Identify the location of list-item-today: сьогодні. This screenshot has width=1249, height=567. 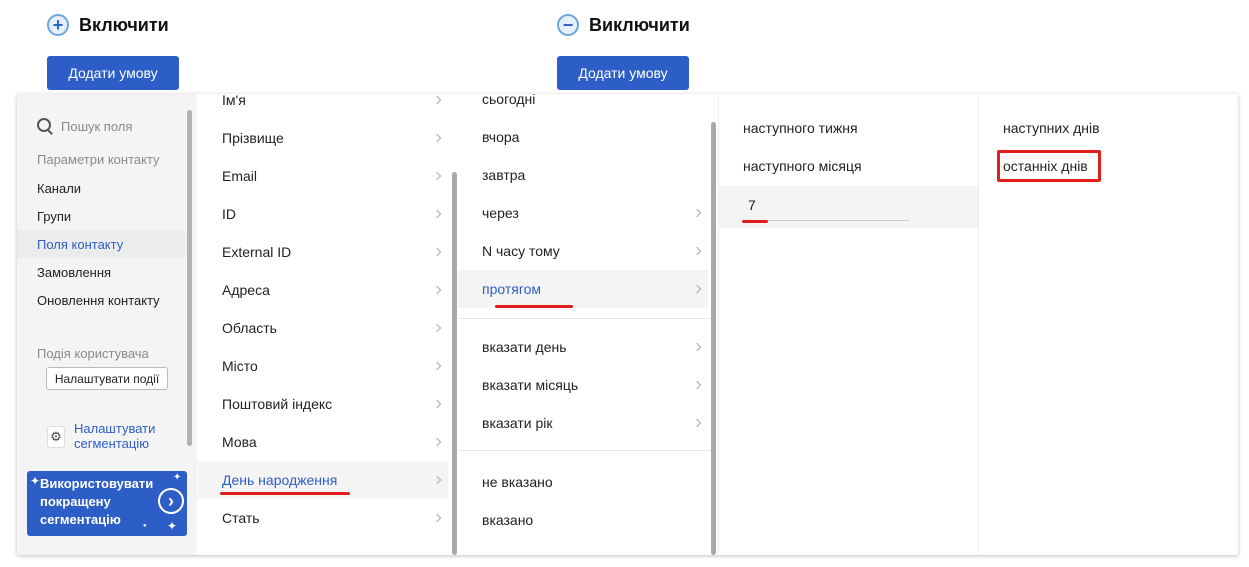
(583, 106).